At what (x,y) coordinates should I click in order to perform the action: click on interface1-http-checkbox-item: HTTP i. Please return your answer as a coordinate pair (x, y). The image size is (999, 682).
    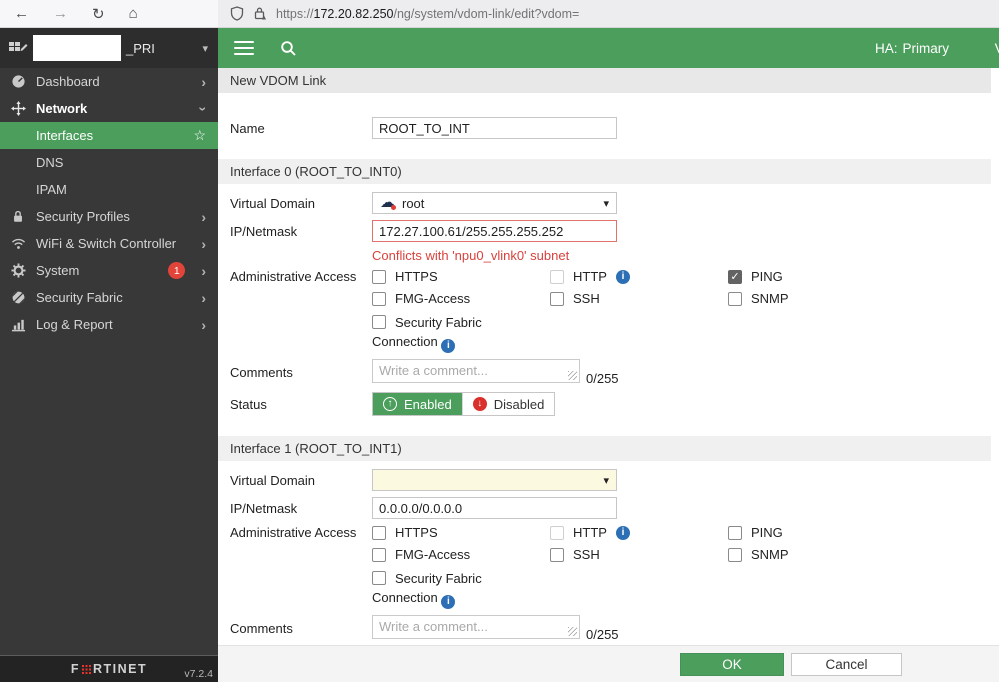
    Looking at the image, I should click on (639, 532).